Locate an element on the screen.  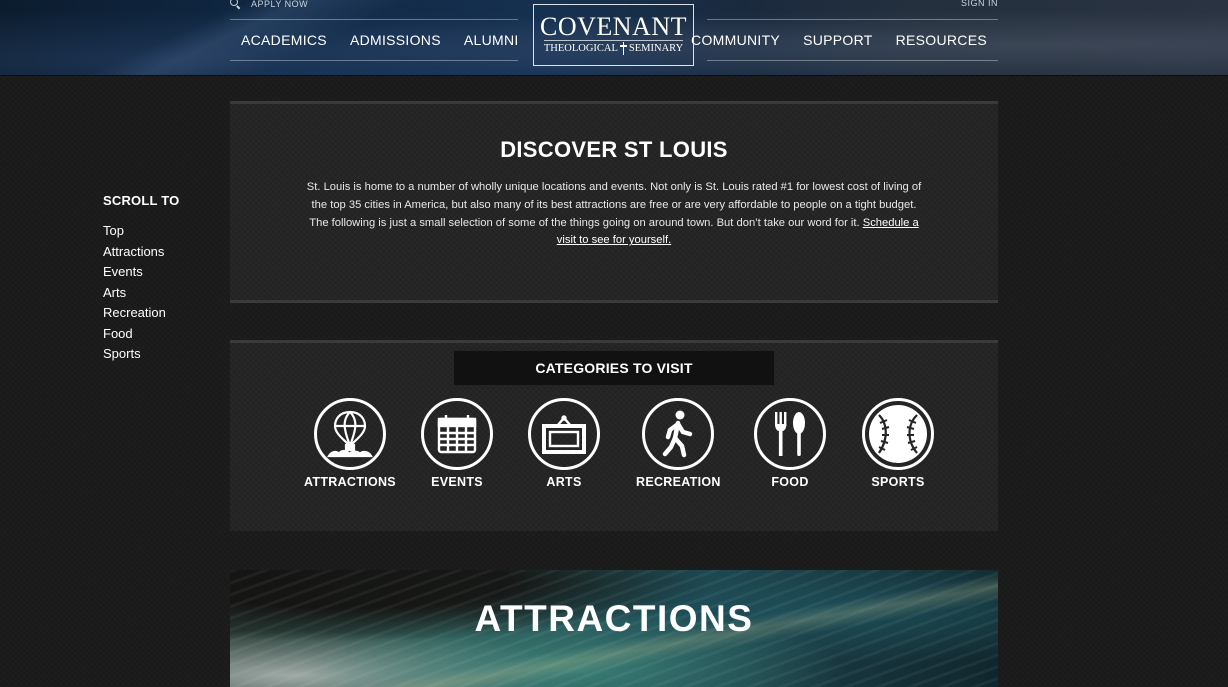
scroll-to-food: Food is located at coordinates (141, 334).